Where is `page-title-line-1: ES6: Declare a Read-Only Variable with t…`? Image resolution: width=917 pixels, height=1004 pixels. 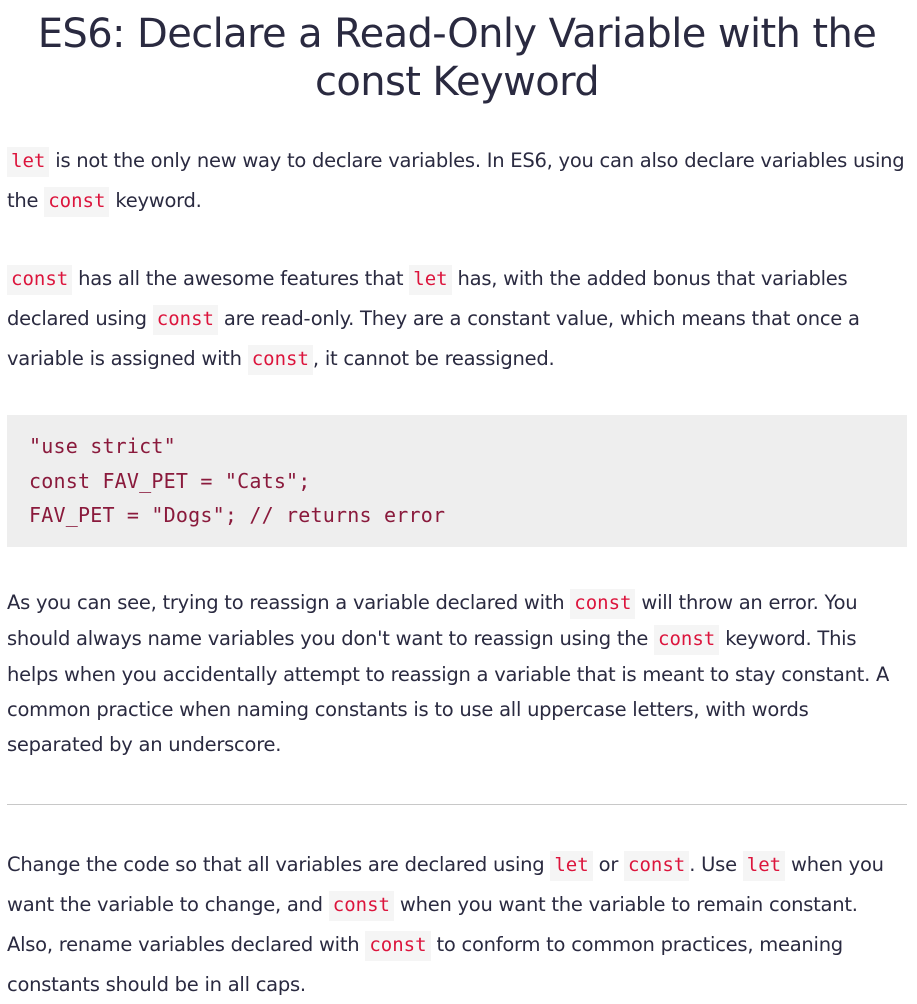 page-title-line-1: ES6: Declare a Read-Only Variable with t… is located at coordinates (457, 34).